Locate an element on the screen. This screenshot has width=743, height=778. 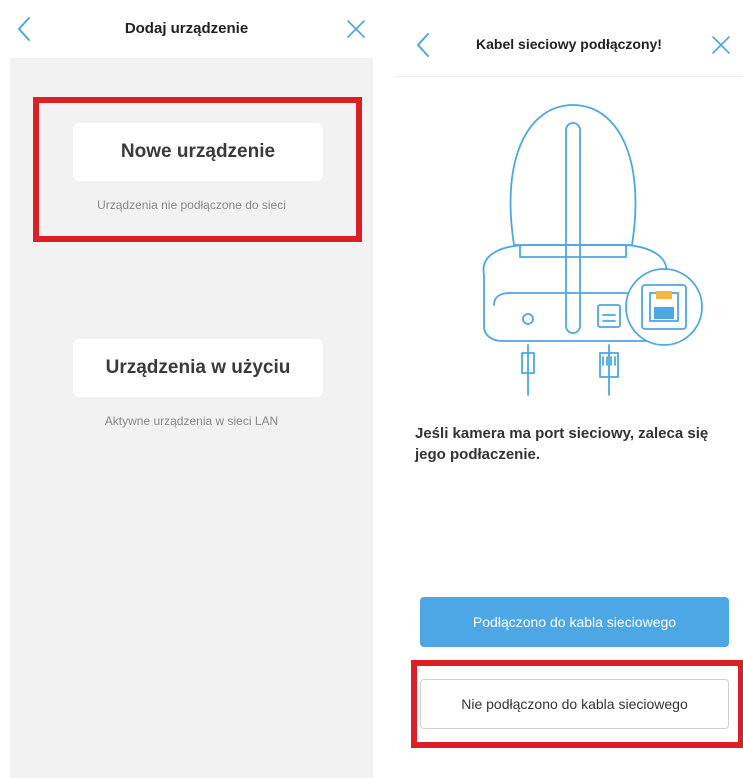
used-device-button: Urządzenia w użyciu is located at coordinates (198, 368).